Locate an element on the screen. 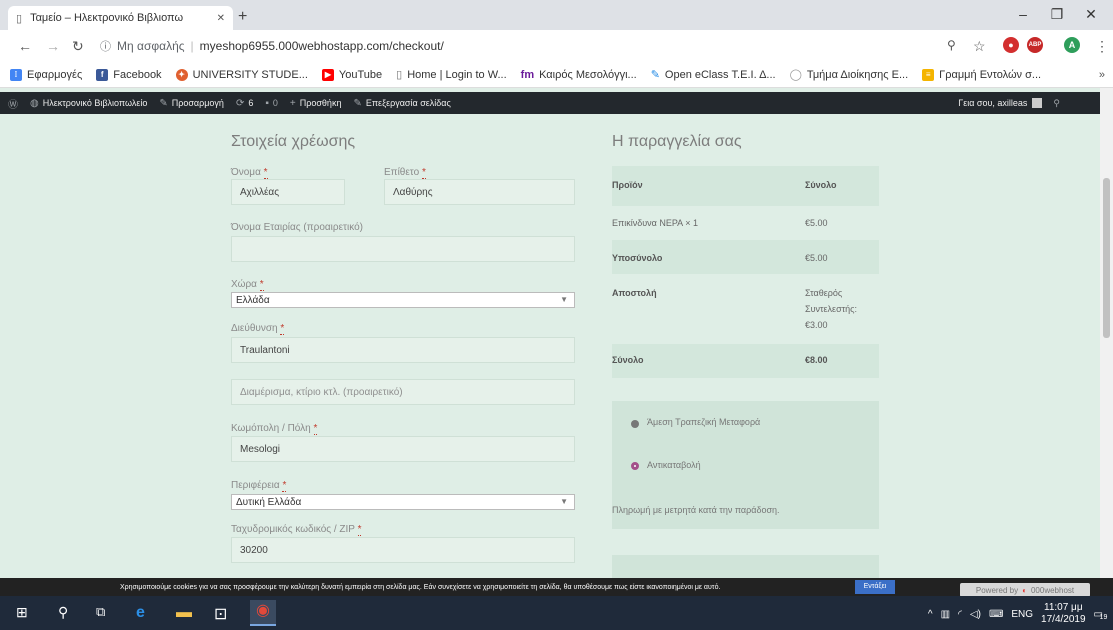 The height and width of the screenshot is (630, 1113). wordpress-icon: Ⓦ is located at coordinates (13, 103).